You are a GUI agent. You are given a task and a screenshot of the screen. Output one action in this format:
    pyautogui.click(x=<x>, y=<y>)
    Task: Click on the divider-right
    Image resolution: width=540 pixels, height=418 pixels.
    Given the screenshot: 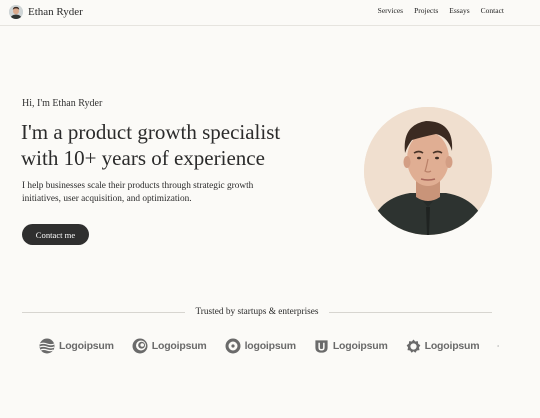 What is the action you would take?
    pyautogui.click(x=410, y=312)
    